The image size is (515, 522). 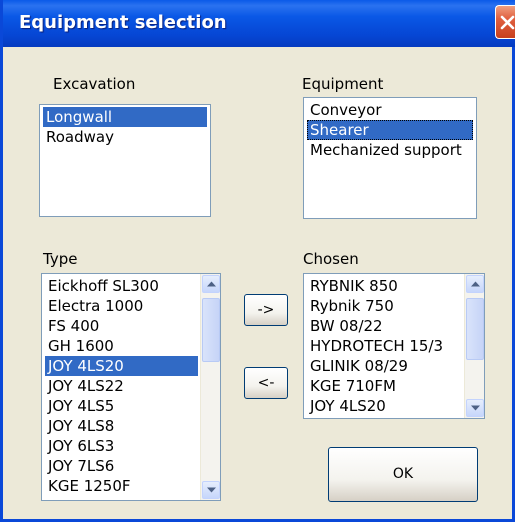 What do you see at coordinates (125, 137) in the screenshot?
I see `excavation-list-item: Roadway` at bounding box center [125, 137].